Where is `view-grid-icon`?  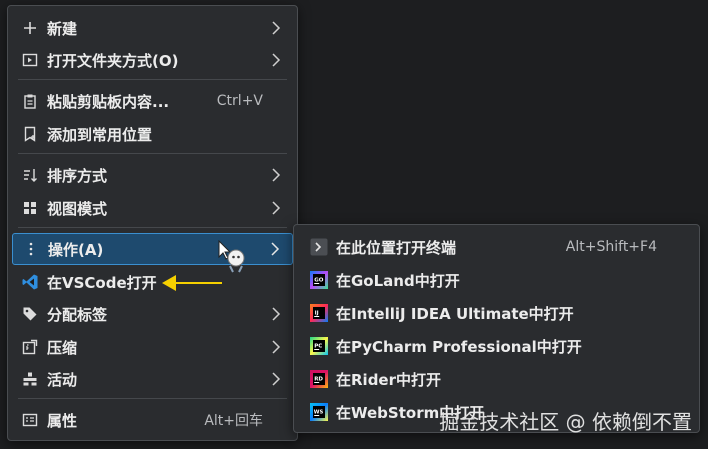 view-grid-icon is located at coordinates (30, 208).